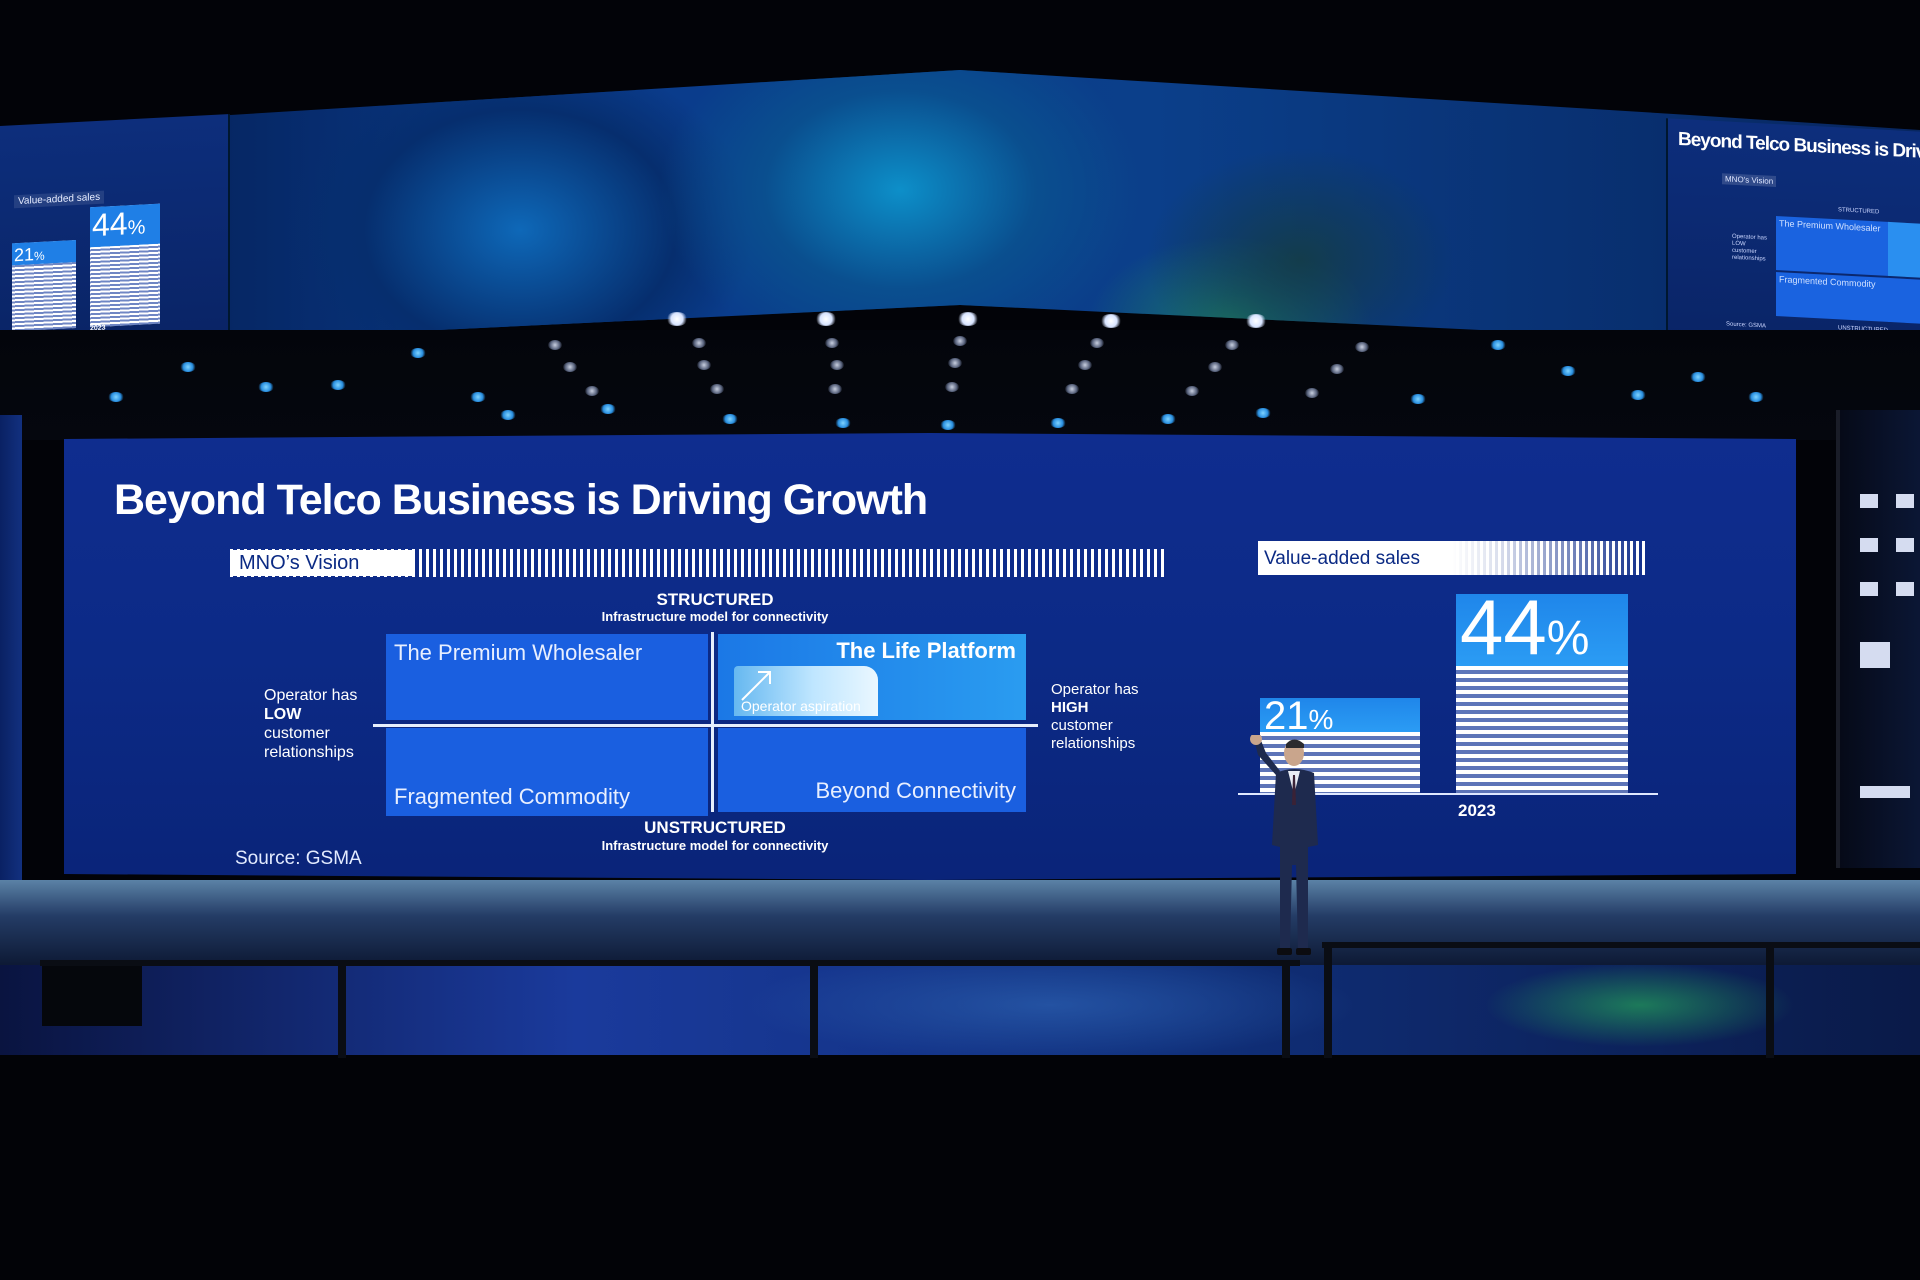 Image resolution: width=1920 pixels, height=1280 pixels. I want to click on stage-floor, so click(960, 925).